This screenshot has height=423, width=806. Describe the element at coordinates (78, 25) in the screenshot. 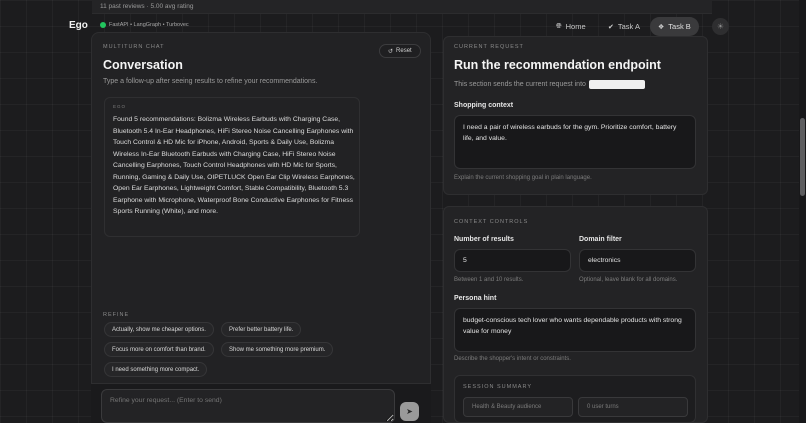

I see `app-logo: Ego` at that location.